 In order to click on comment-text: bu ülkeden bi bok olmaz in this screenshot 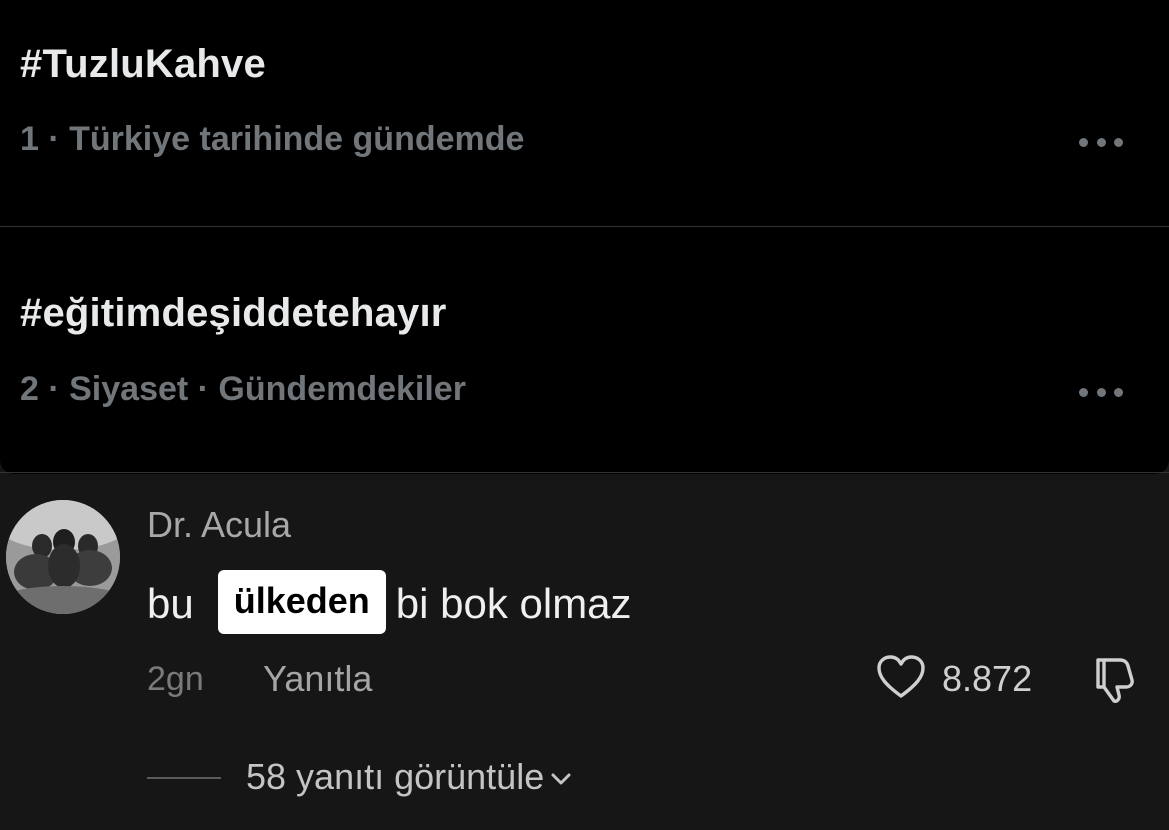, I will do `click(389, 603)`.